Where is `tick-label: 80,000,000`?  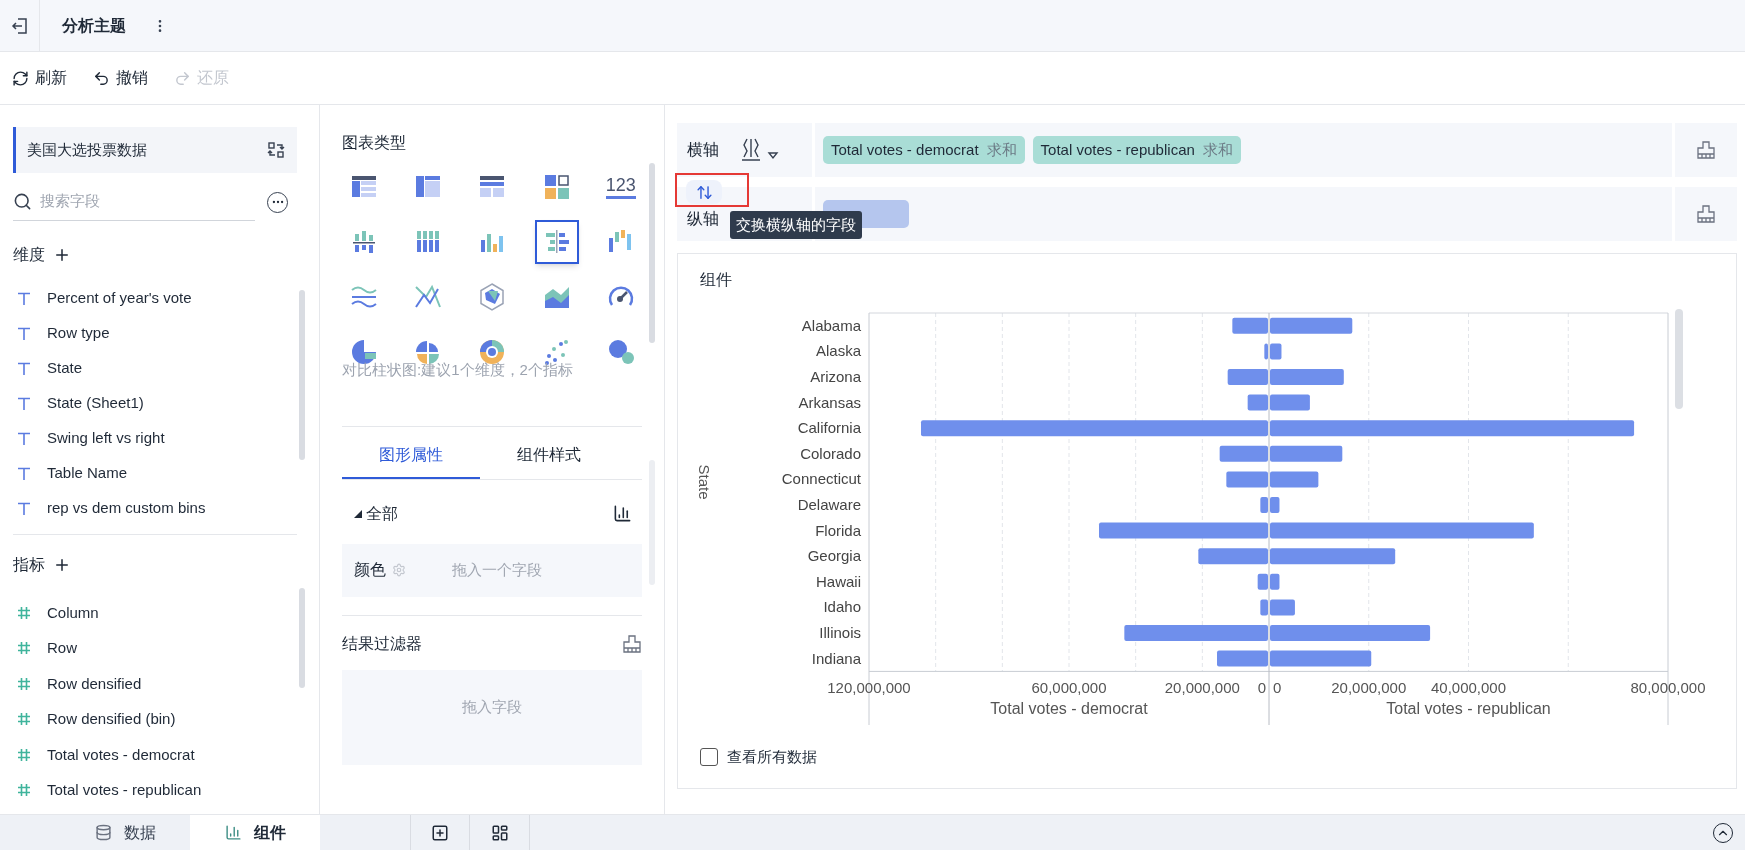 tick-label: 80,000,000 is located at coordinates (1668, 688).